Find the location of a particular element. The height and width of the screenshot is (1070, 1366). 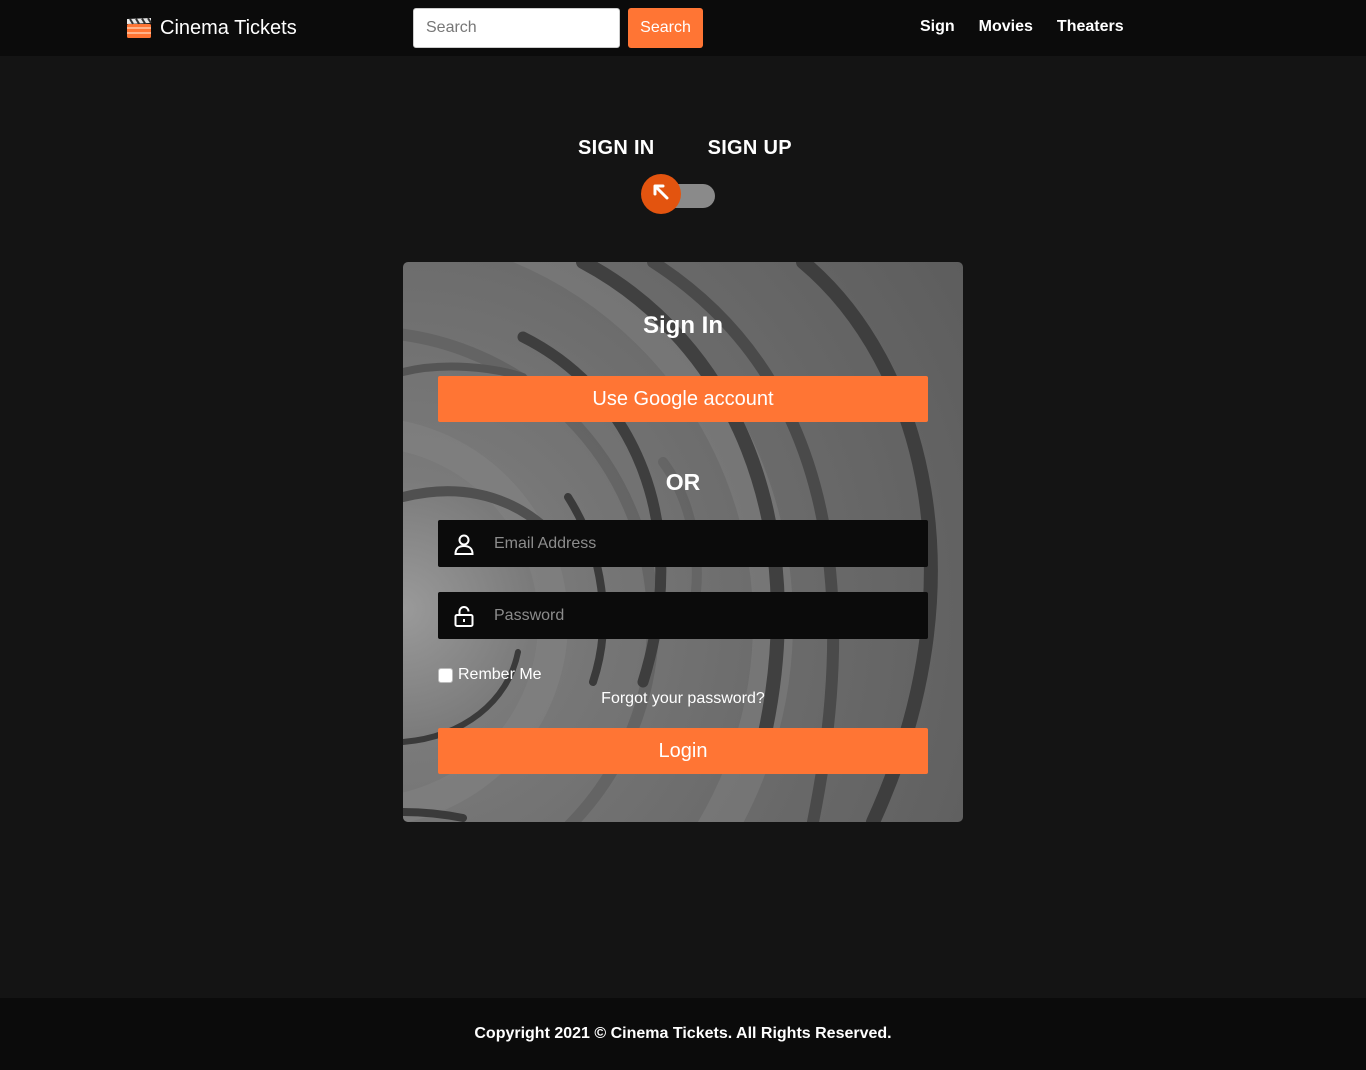

email-field-group is located at coordinates (683, 543).